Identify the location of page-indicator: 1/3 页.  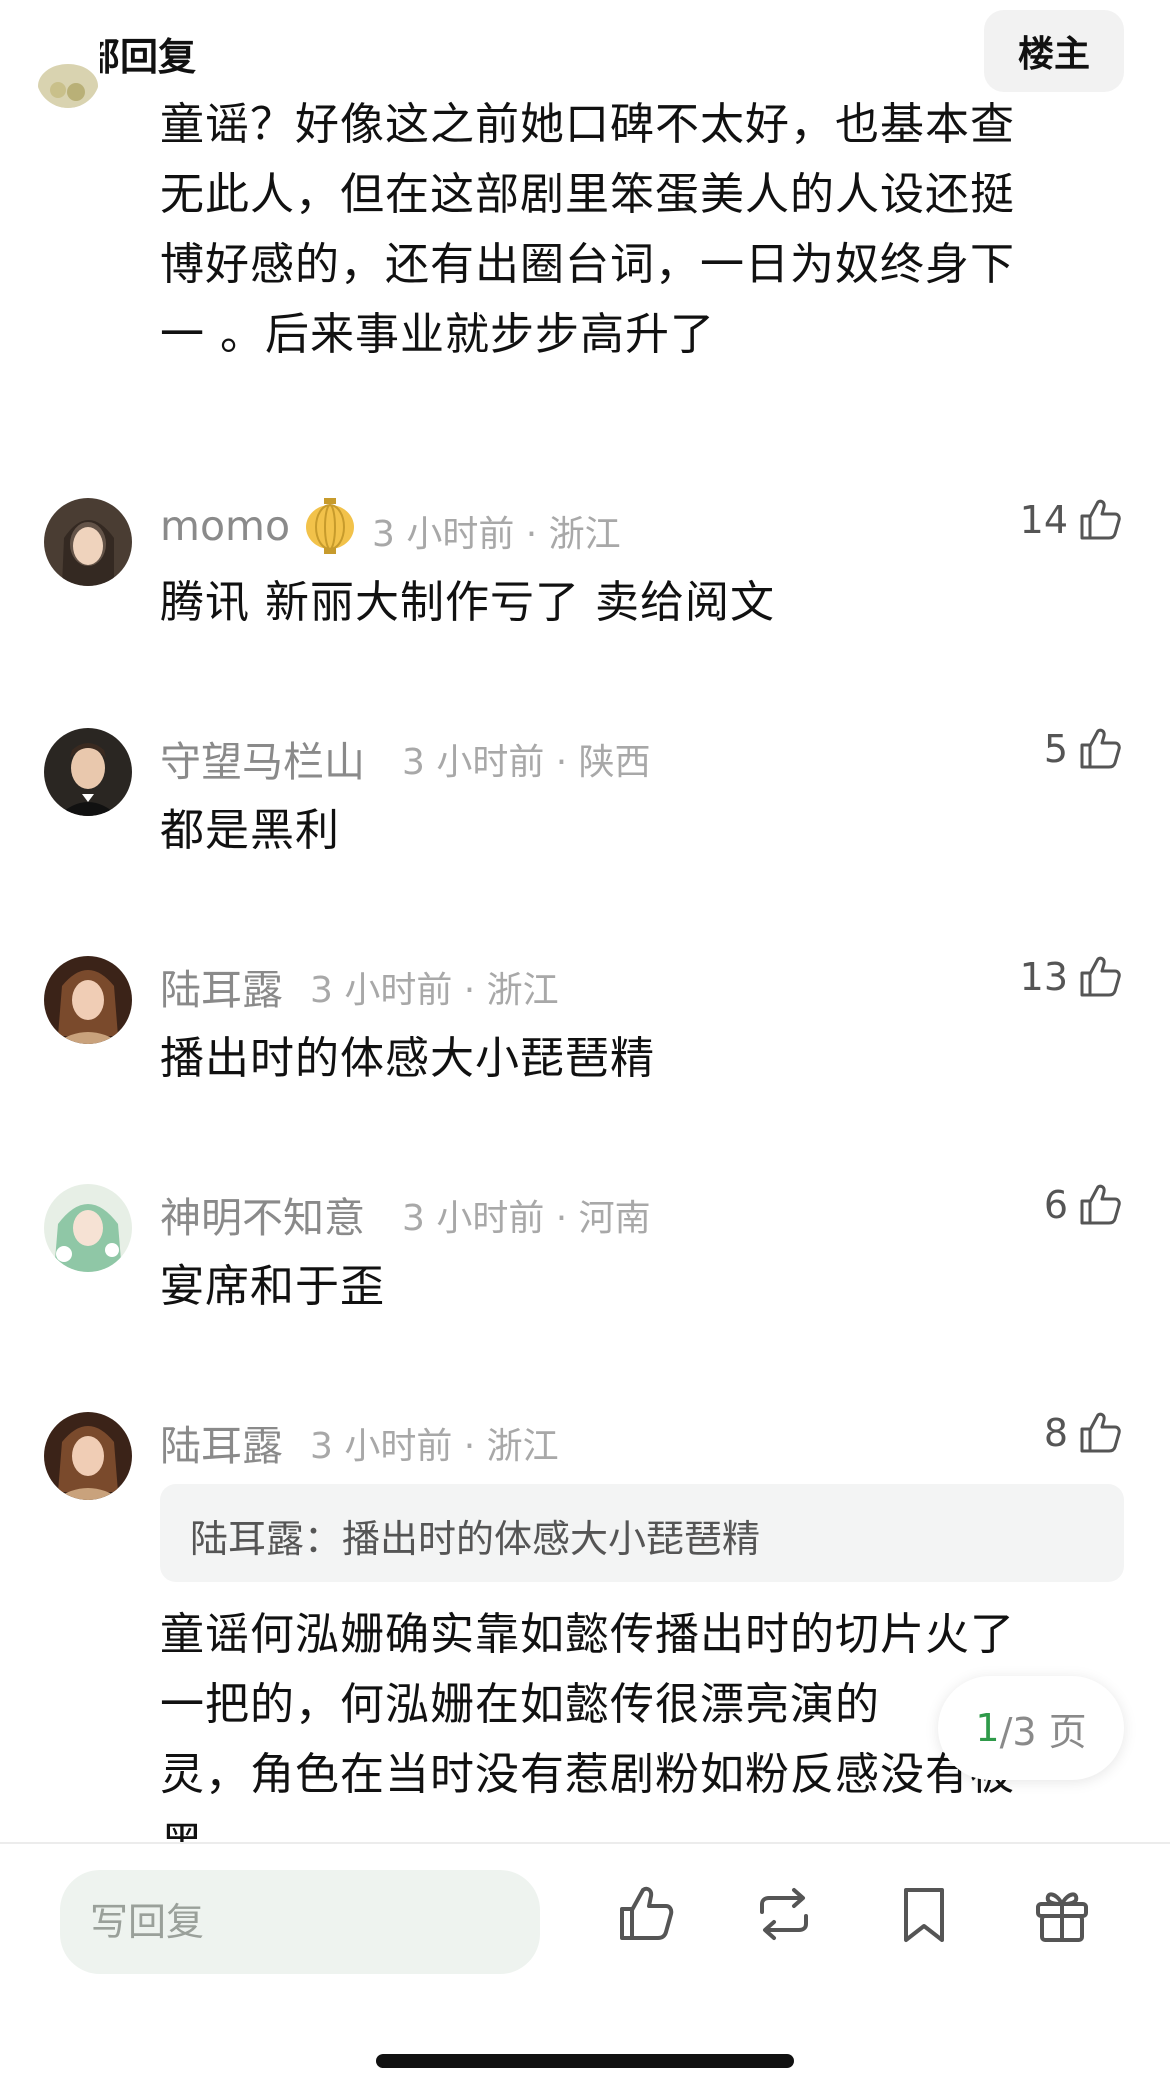
(1031, 1728).